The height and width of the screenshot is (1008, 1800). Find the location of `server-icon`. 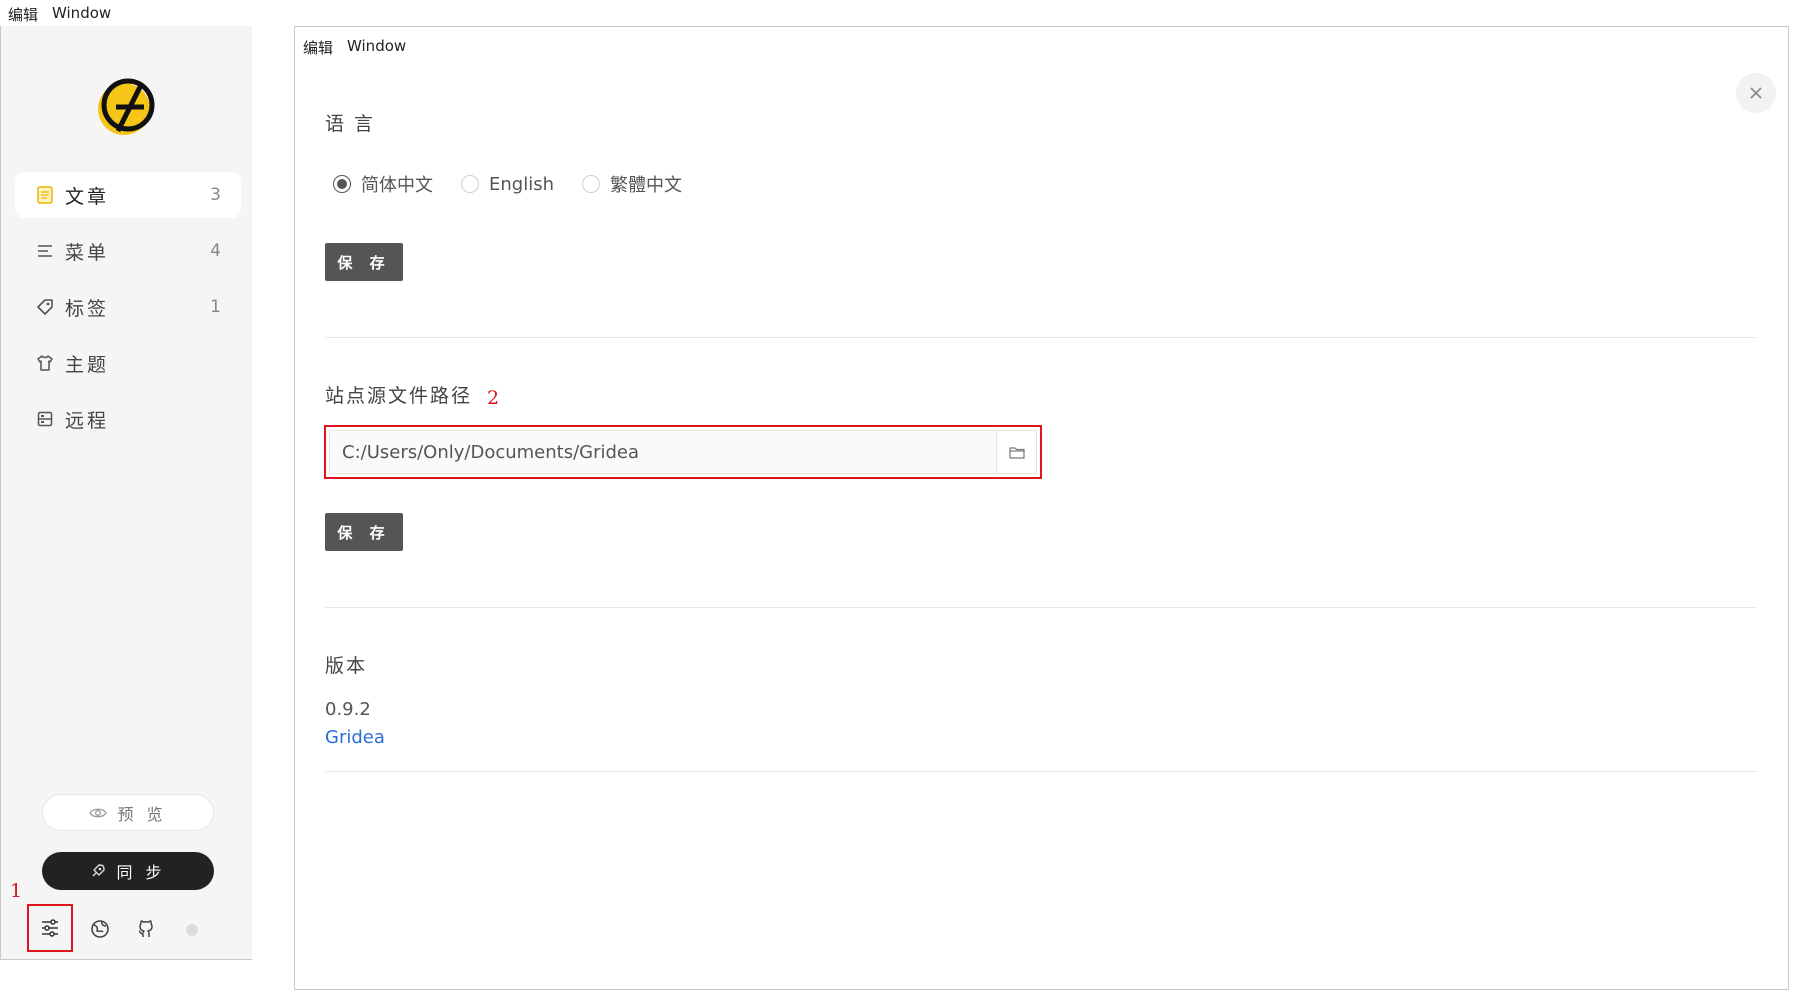

server-icon is located at coordinates (45, 419).